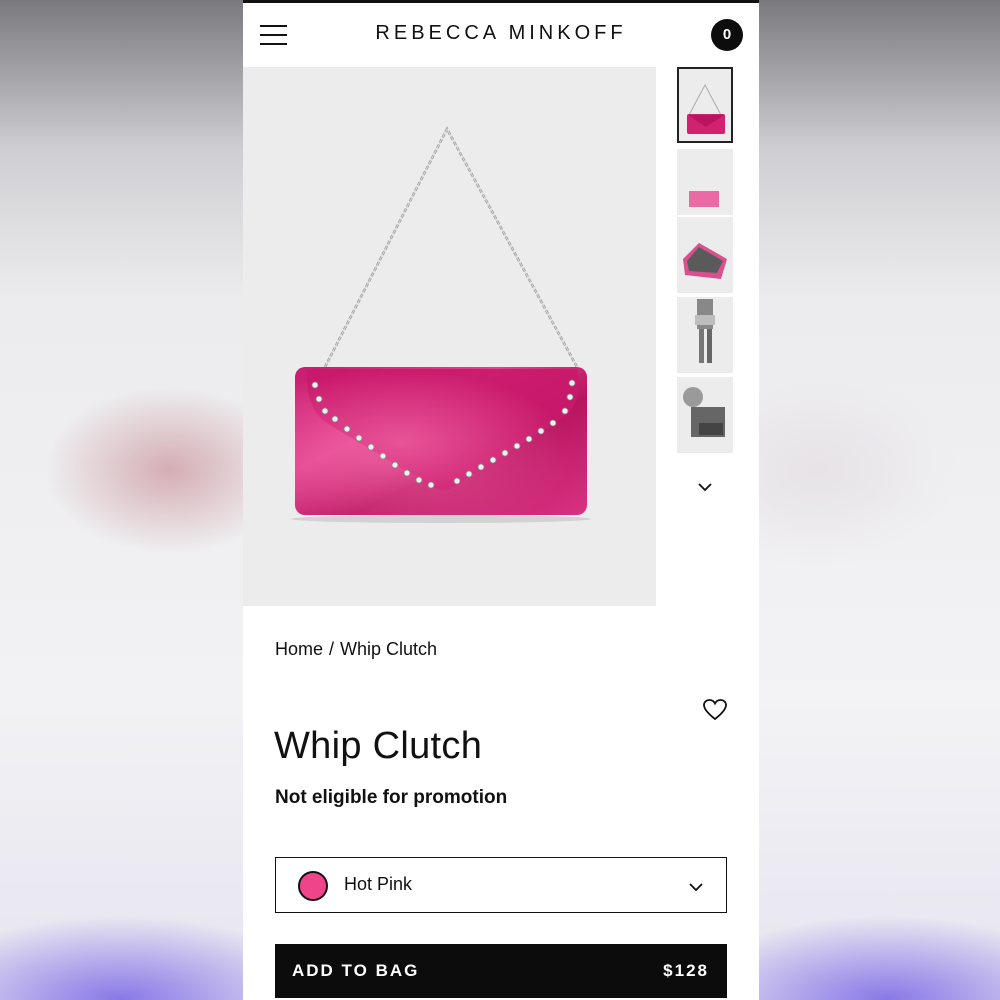  What do you see at coordinates (705, 105) in the screenshot?
I see `thumbnail-clutch-front` at bounding box center [705, 105].